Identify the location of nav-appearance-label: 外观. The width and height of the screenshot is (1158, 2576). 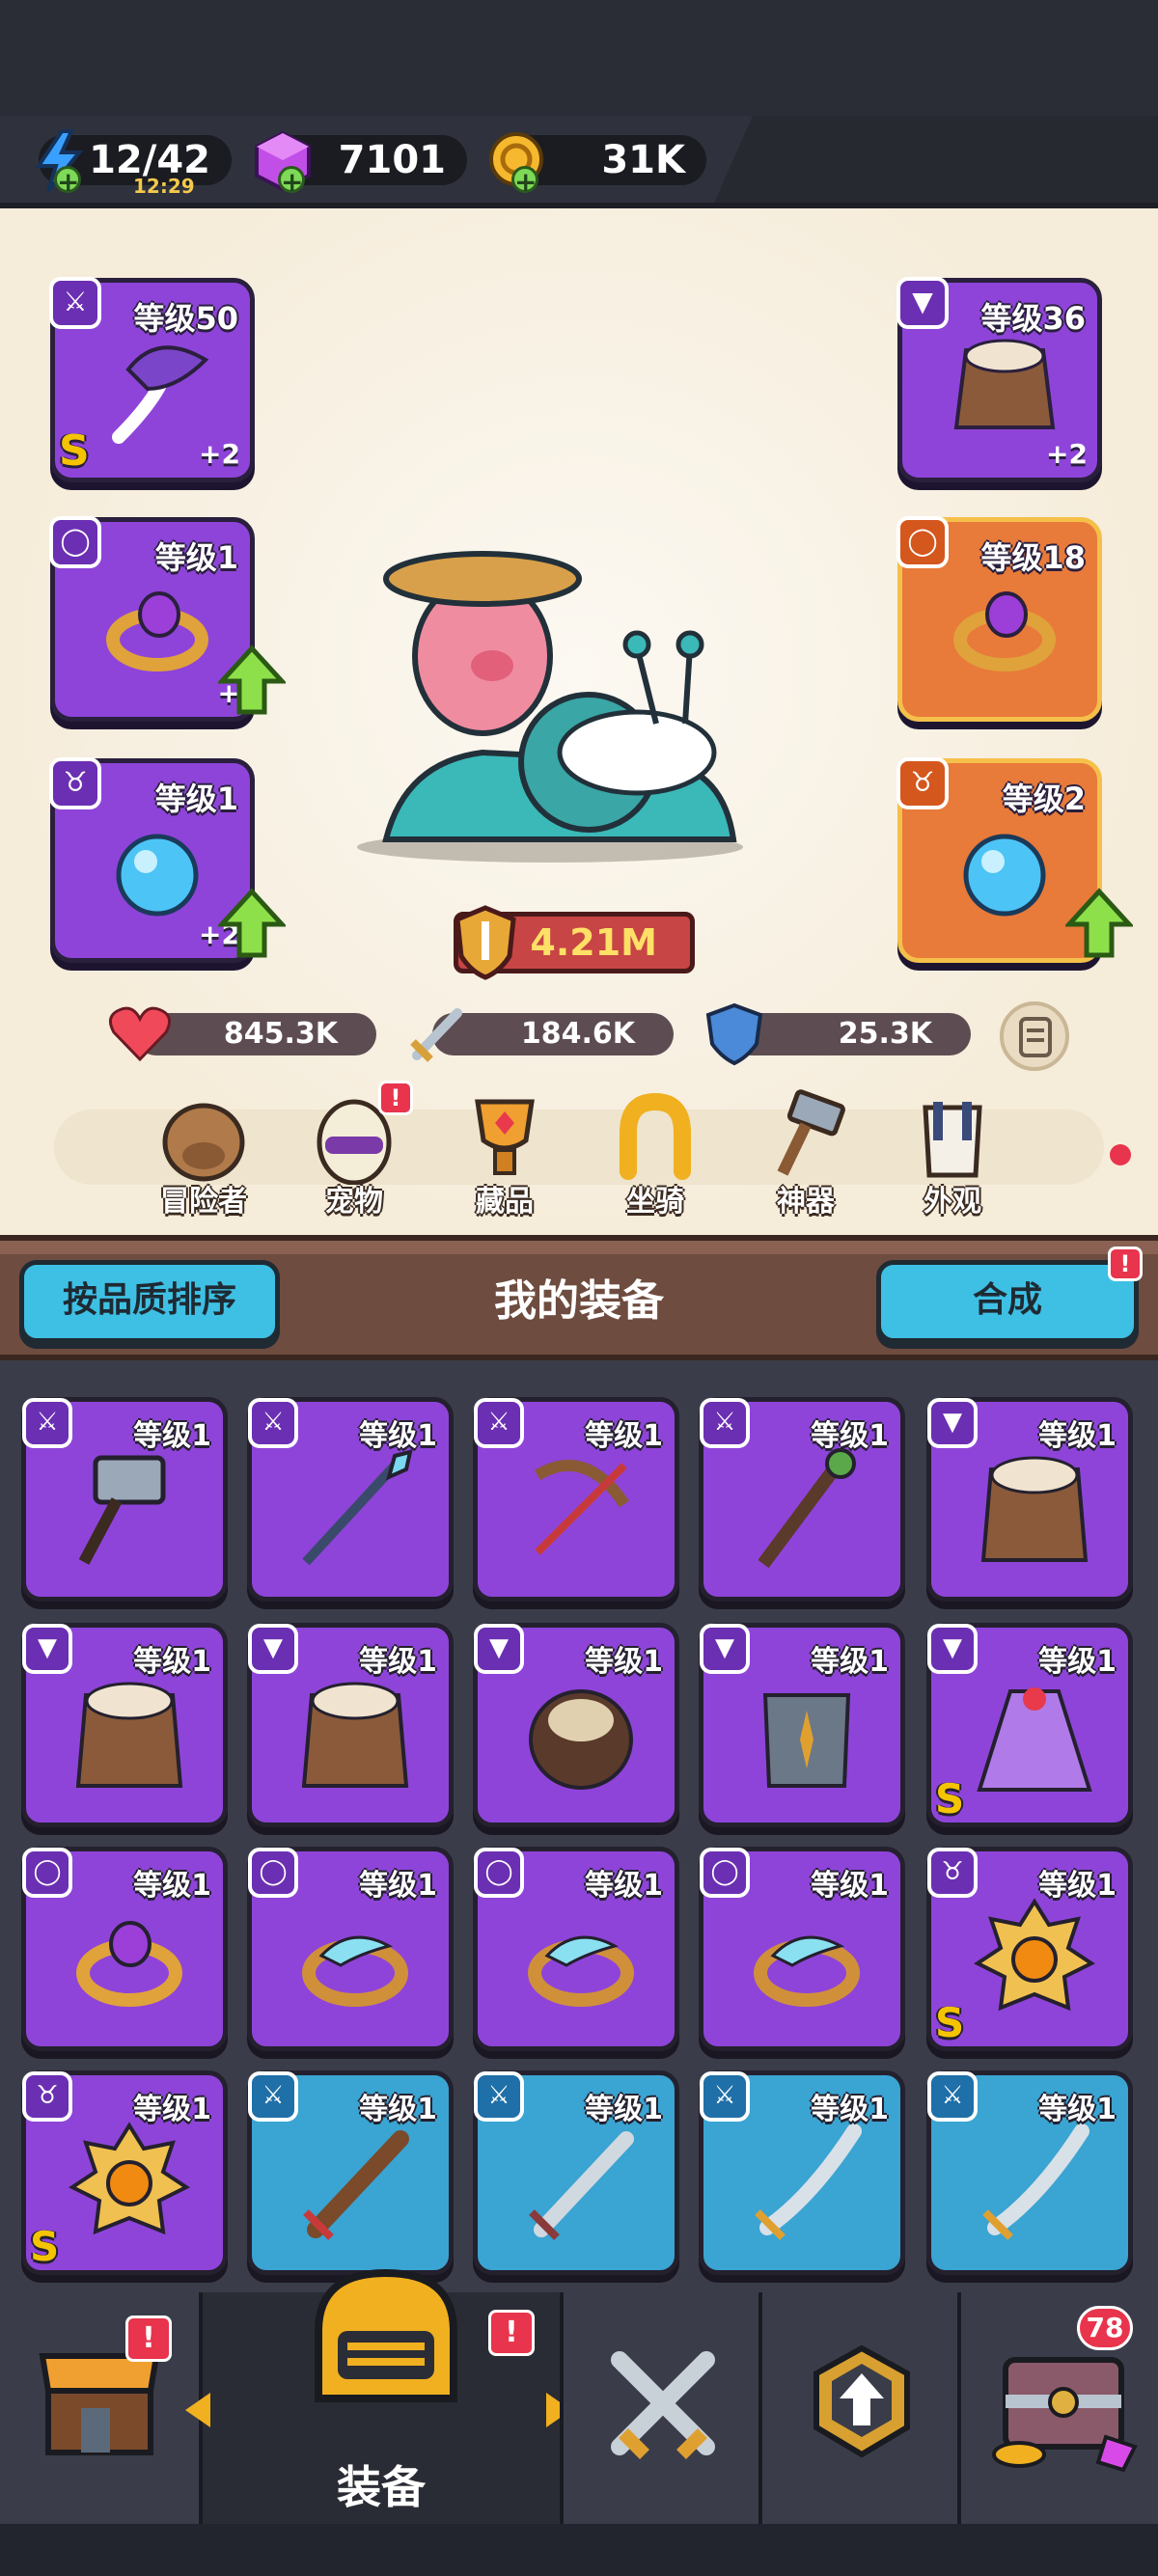
(952, 1202).